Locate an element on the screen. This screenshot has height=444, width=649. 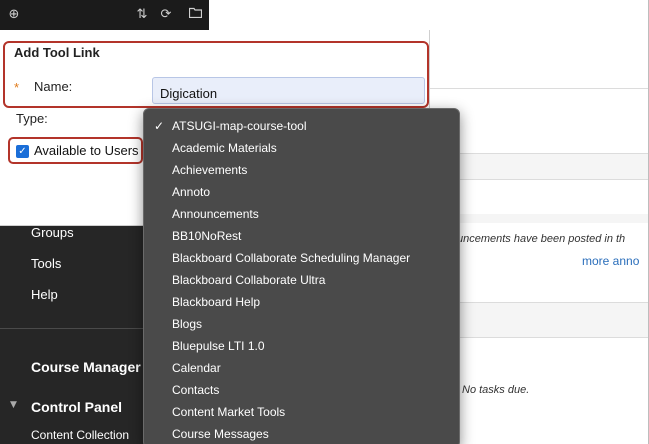
form-title: Add Tool Link is located at coordinates (57, 52).